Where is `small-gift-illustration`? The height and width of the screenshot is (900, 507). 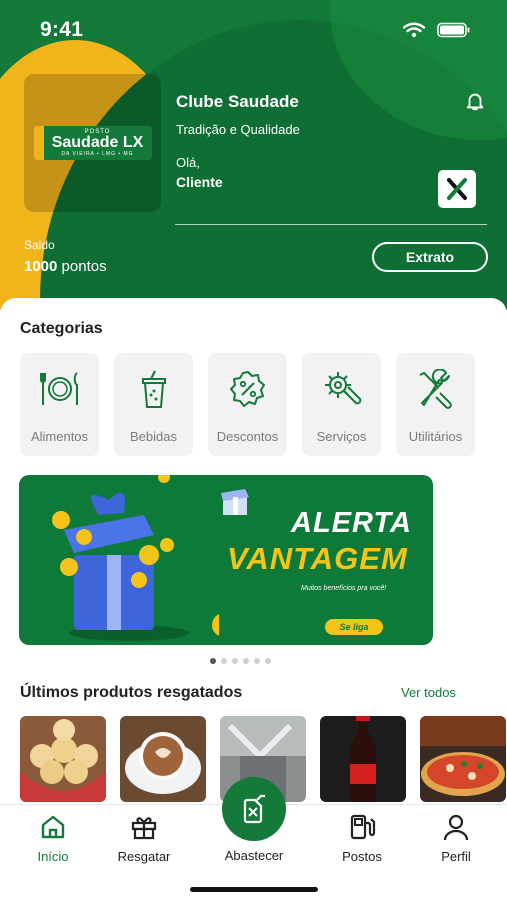 small-gift-illustration is located at coordinates (235, 502).